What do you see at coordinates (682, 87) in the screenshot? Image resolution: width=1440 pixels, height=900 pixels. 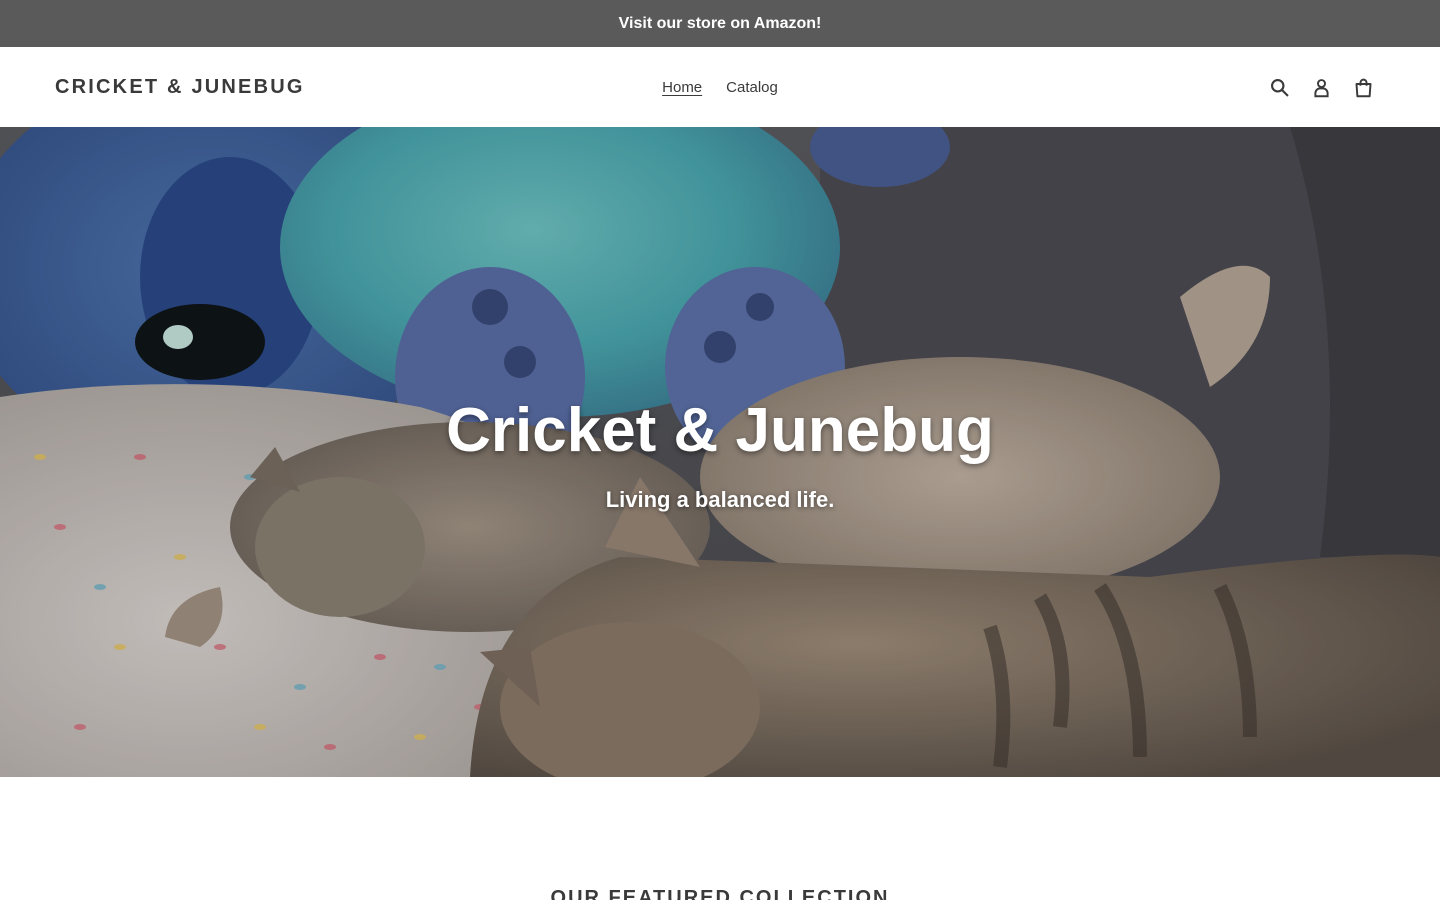 I see `nav-link-home: Home` at bounding box center [682, 87].